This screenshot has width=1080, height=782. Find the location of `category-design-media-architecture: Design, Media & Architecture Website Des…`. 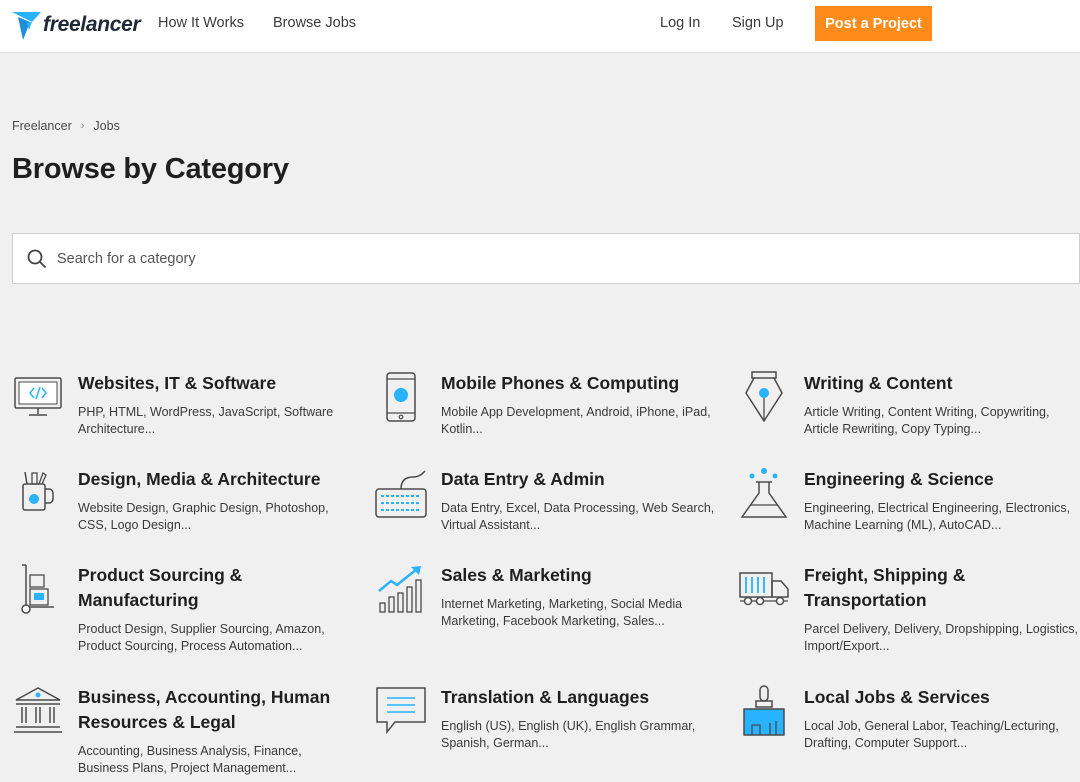

category-design-media-architecture: Design, Media & Architecture Website Des… is located at coordinates (187, 502).